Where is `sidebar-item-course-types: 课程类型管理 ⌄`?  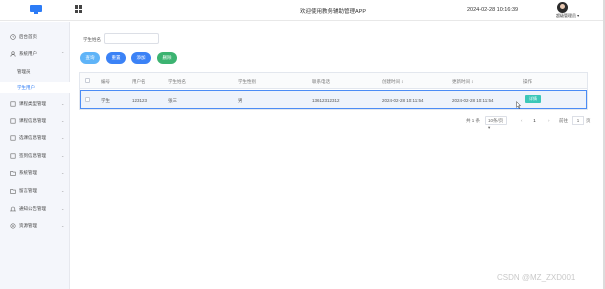
sidebar-item-course-types: 课程类型管理 ⌄ is located at coordinates (35, 104).